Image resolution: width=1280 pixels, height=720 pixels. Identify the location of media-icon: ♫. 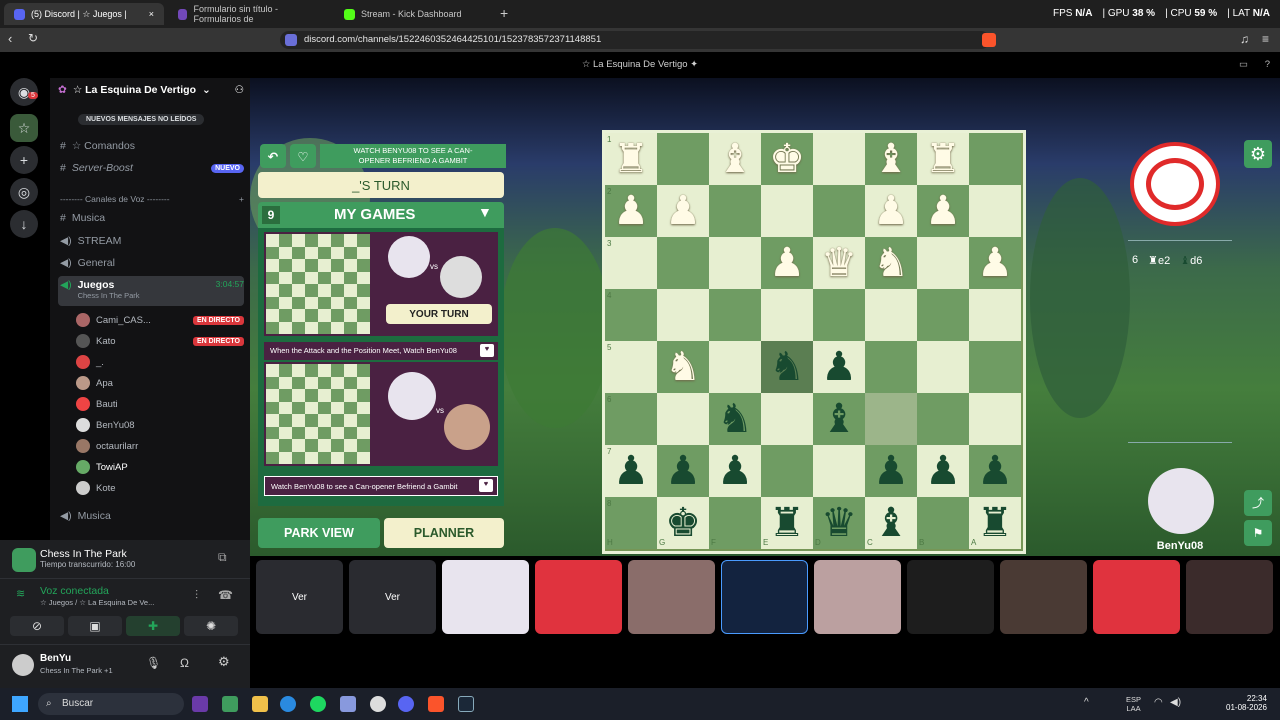
(1244, 39).